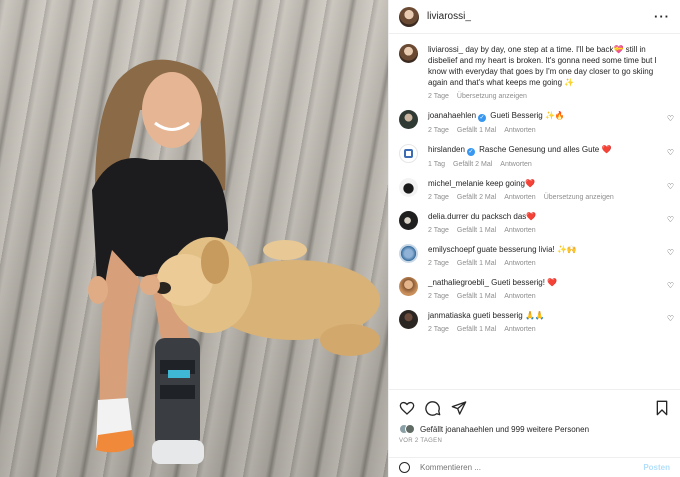  I want to click on comment-input, so click(532, 467).